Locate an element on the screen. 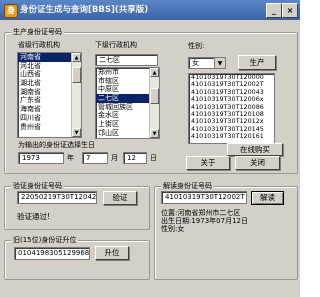 This screenshot has width=320, height=297. birthday-label: 为输出的身份证选择生日 is located at coordinates (56, 145).